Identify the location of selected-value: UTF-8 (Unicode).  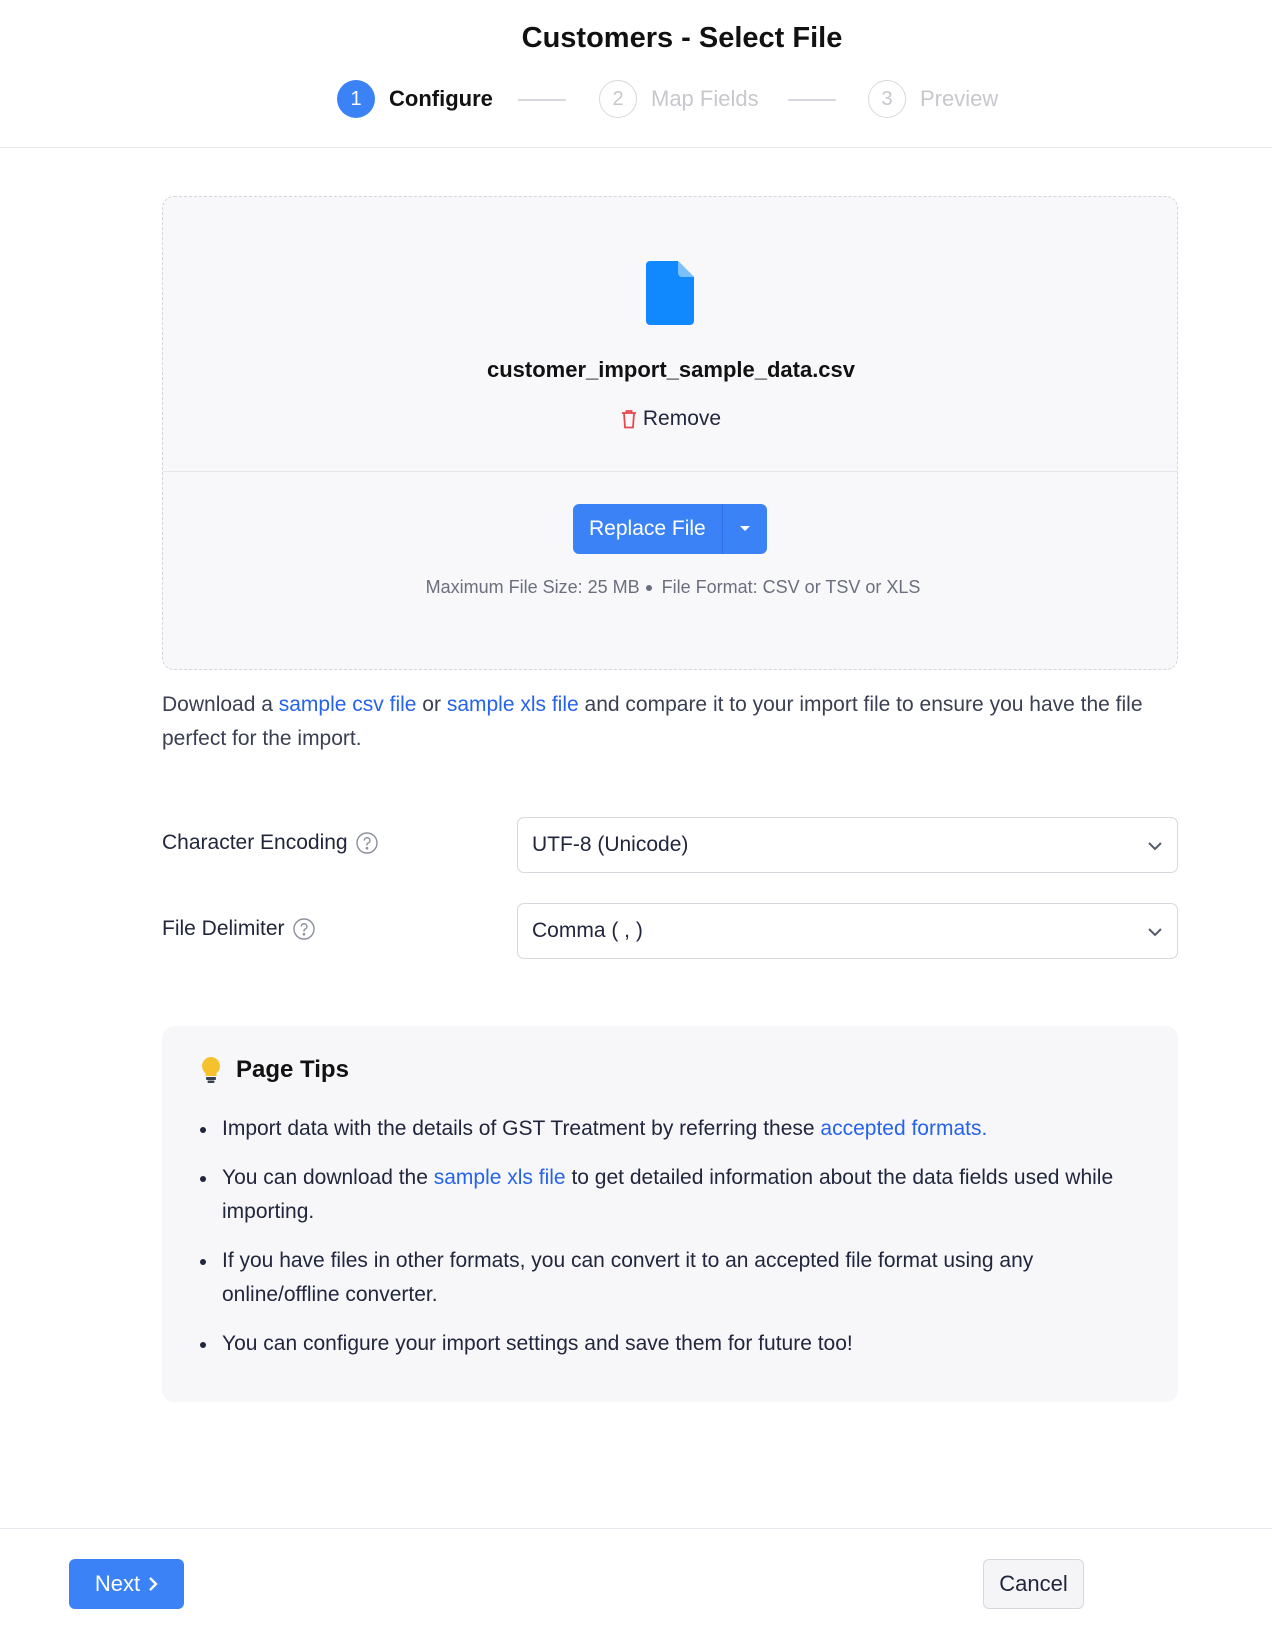
(610, 844).